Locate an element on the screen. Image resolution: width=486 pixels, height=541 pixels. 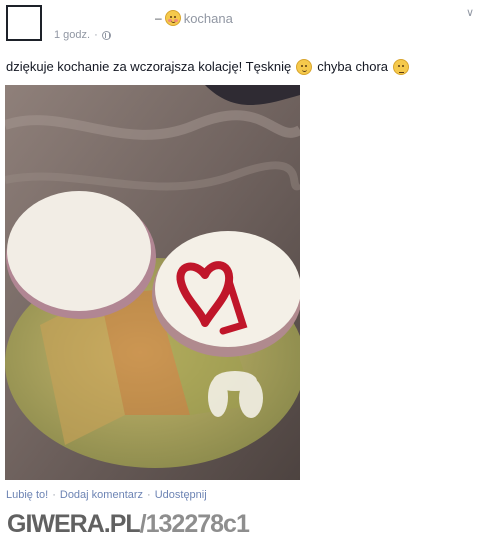
post-meta: 1 godz. · is located at coordinates (82, 35).